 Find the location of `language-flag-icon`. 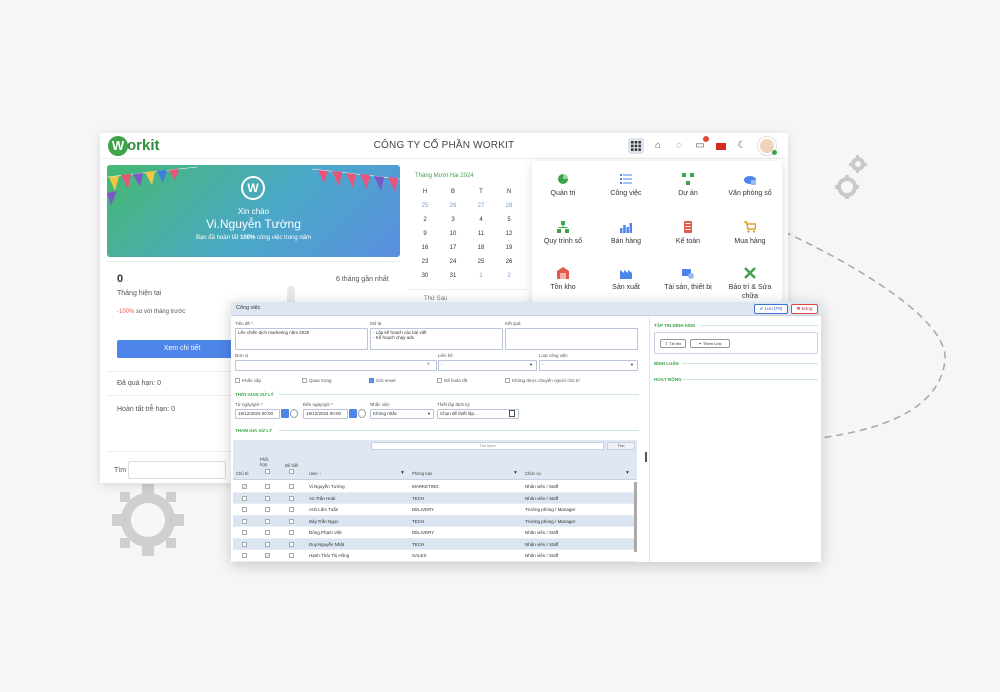

language-flag-icon is located at coordinates (721, 146).